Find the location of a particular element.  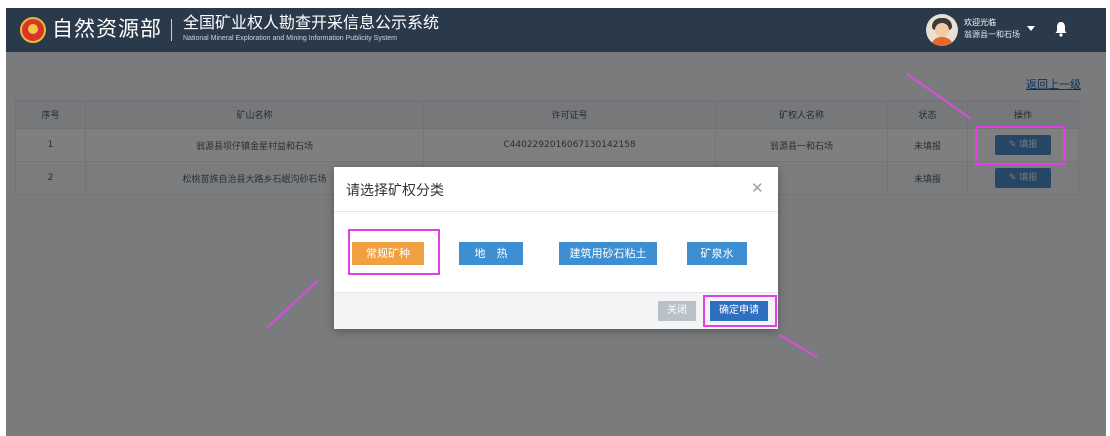

highlight-confirm-button is located at coordinates (740, 311).